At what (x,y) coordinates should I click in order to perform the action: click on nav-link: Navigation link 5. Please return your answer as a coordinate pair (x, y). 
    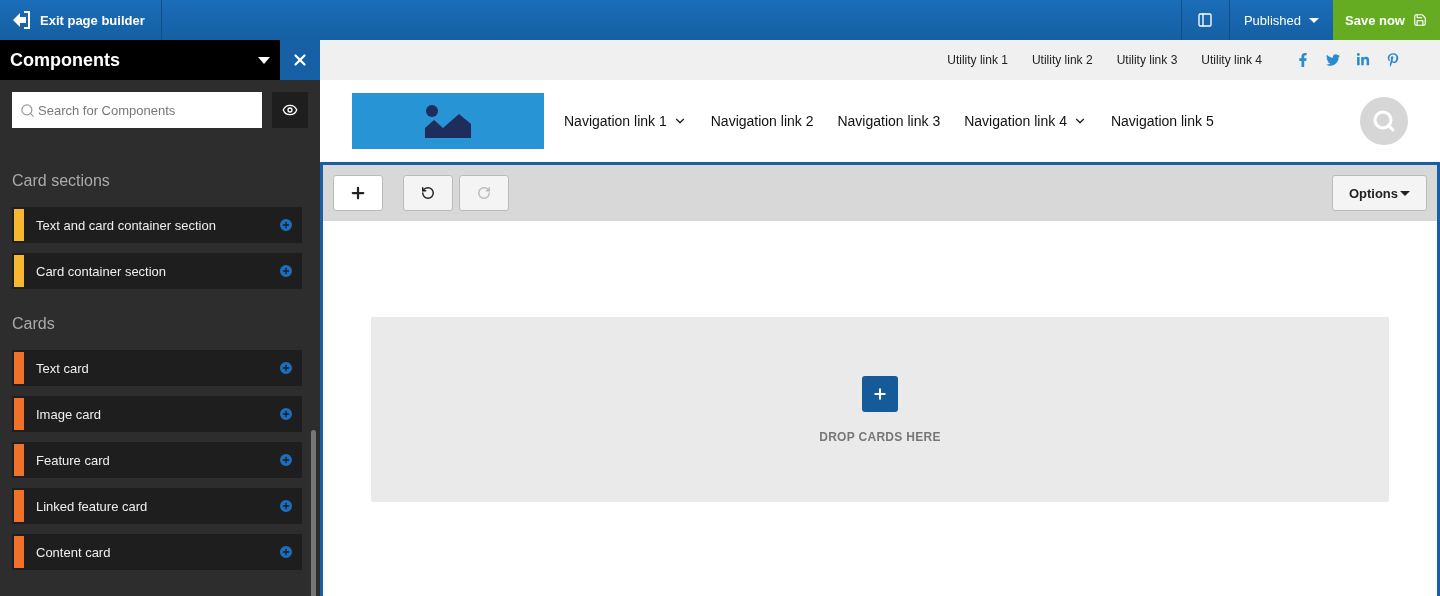
    Looking at the image, I should click on (1162, 121).